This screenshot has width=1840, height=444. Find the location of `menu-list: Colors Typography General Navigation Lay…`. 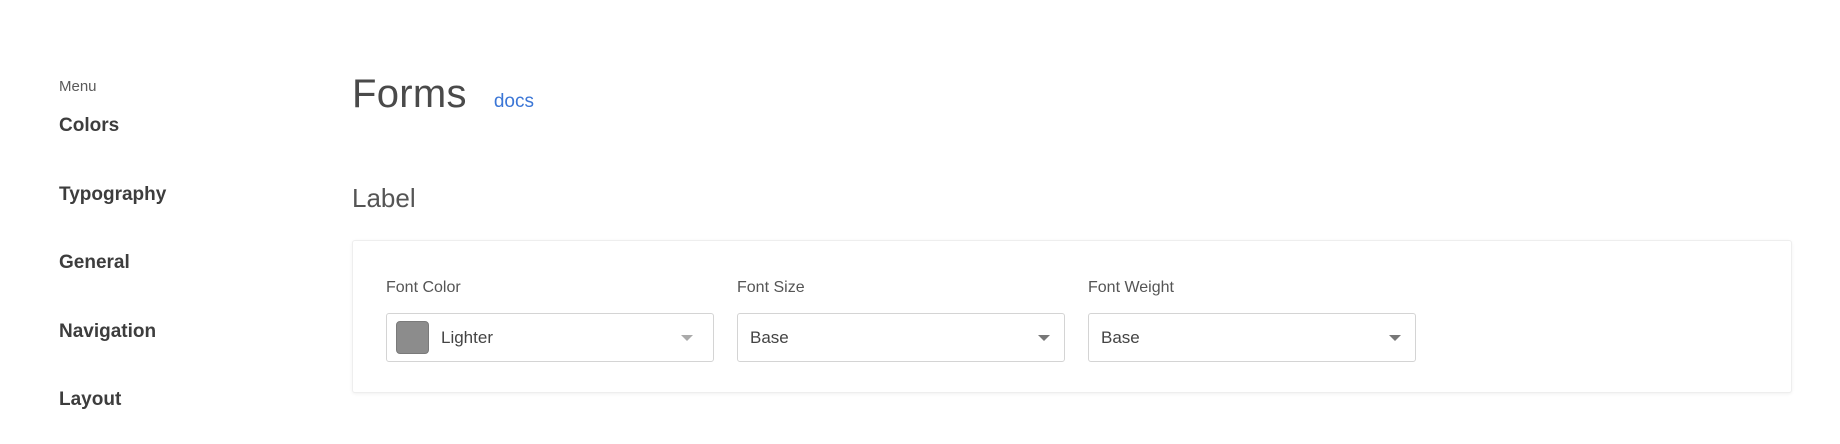

menu-list: Colors Typography General Navigation Lay… is located at coordinates (184, 279).